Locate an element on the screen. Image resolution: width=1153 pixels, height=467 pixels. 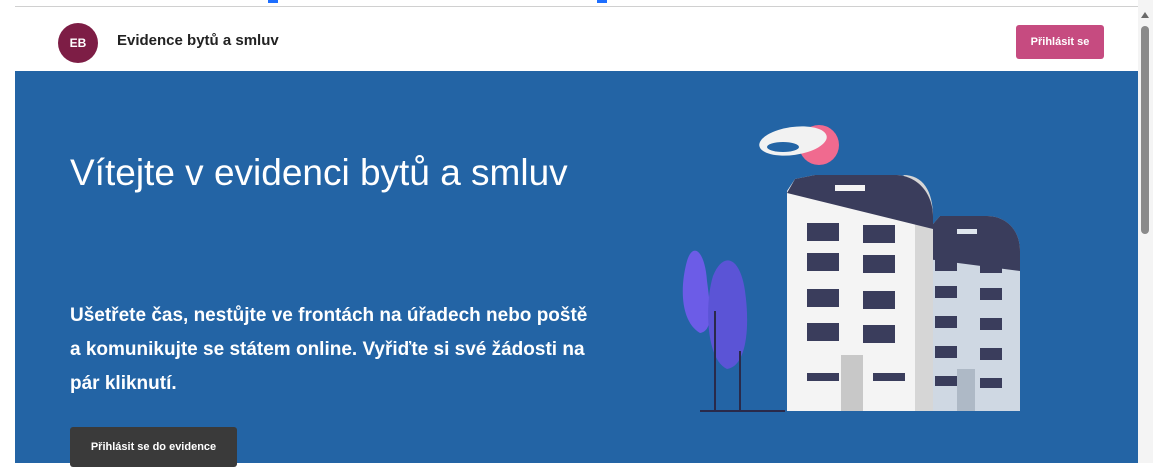
page-scrollbar is located at coordinates (1145, 231).